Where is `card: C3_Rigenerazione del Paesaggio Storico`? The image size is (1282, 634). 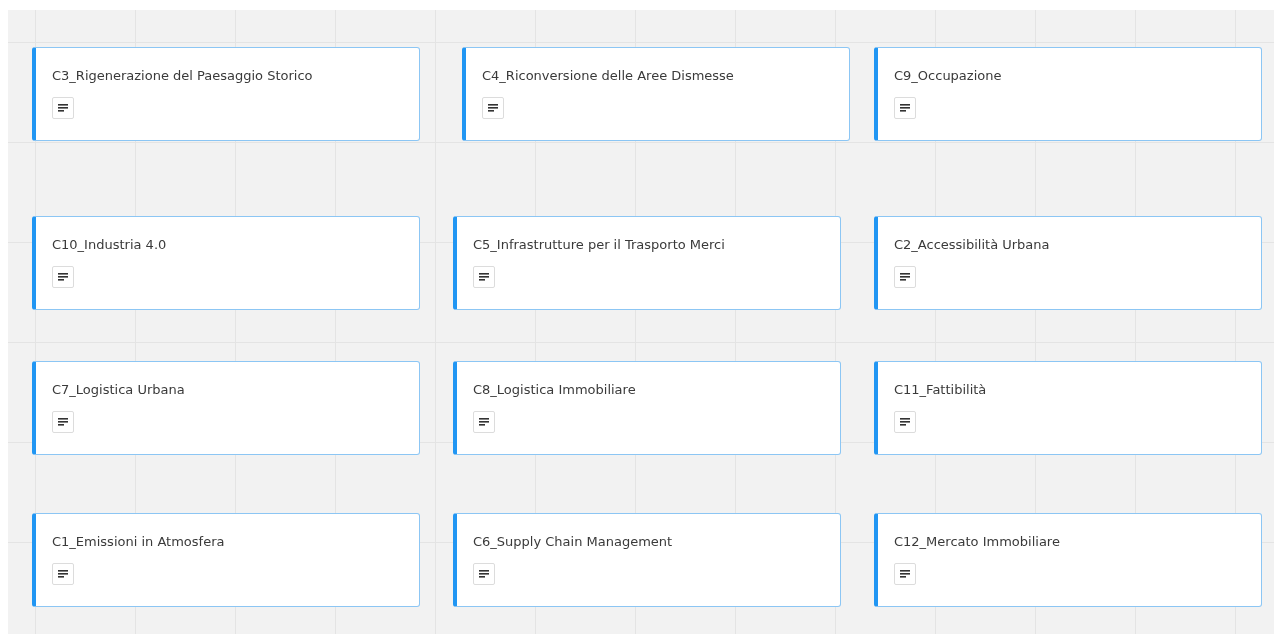 card: C3_Rigenerazione del Paesaggio Storico is located at coordinates (226, 94).